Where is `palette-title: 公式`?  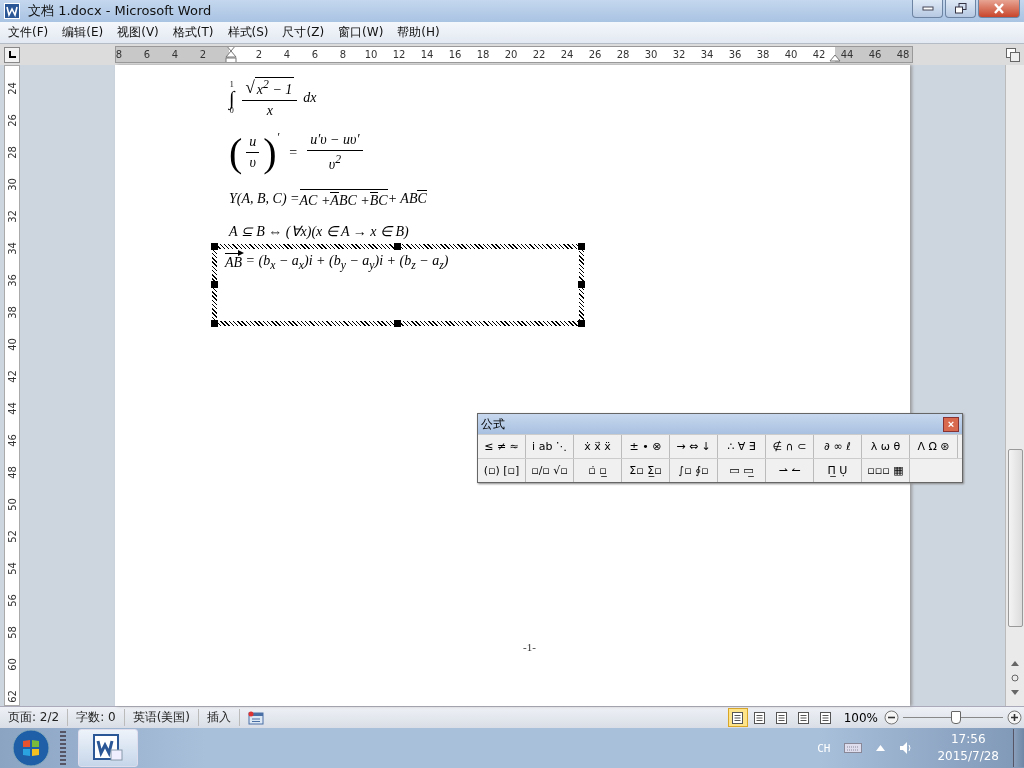
palette-title: 公式 is located at coordinates (493, 424).